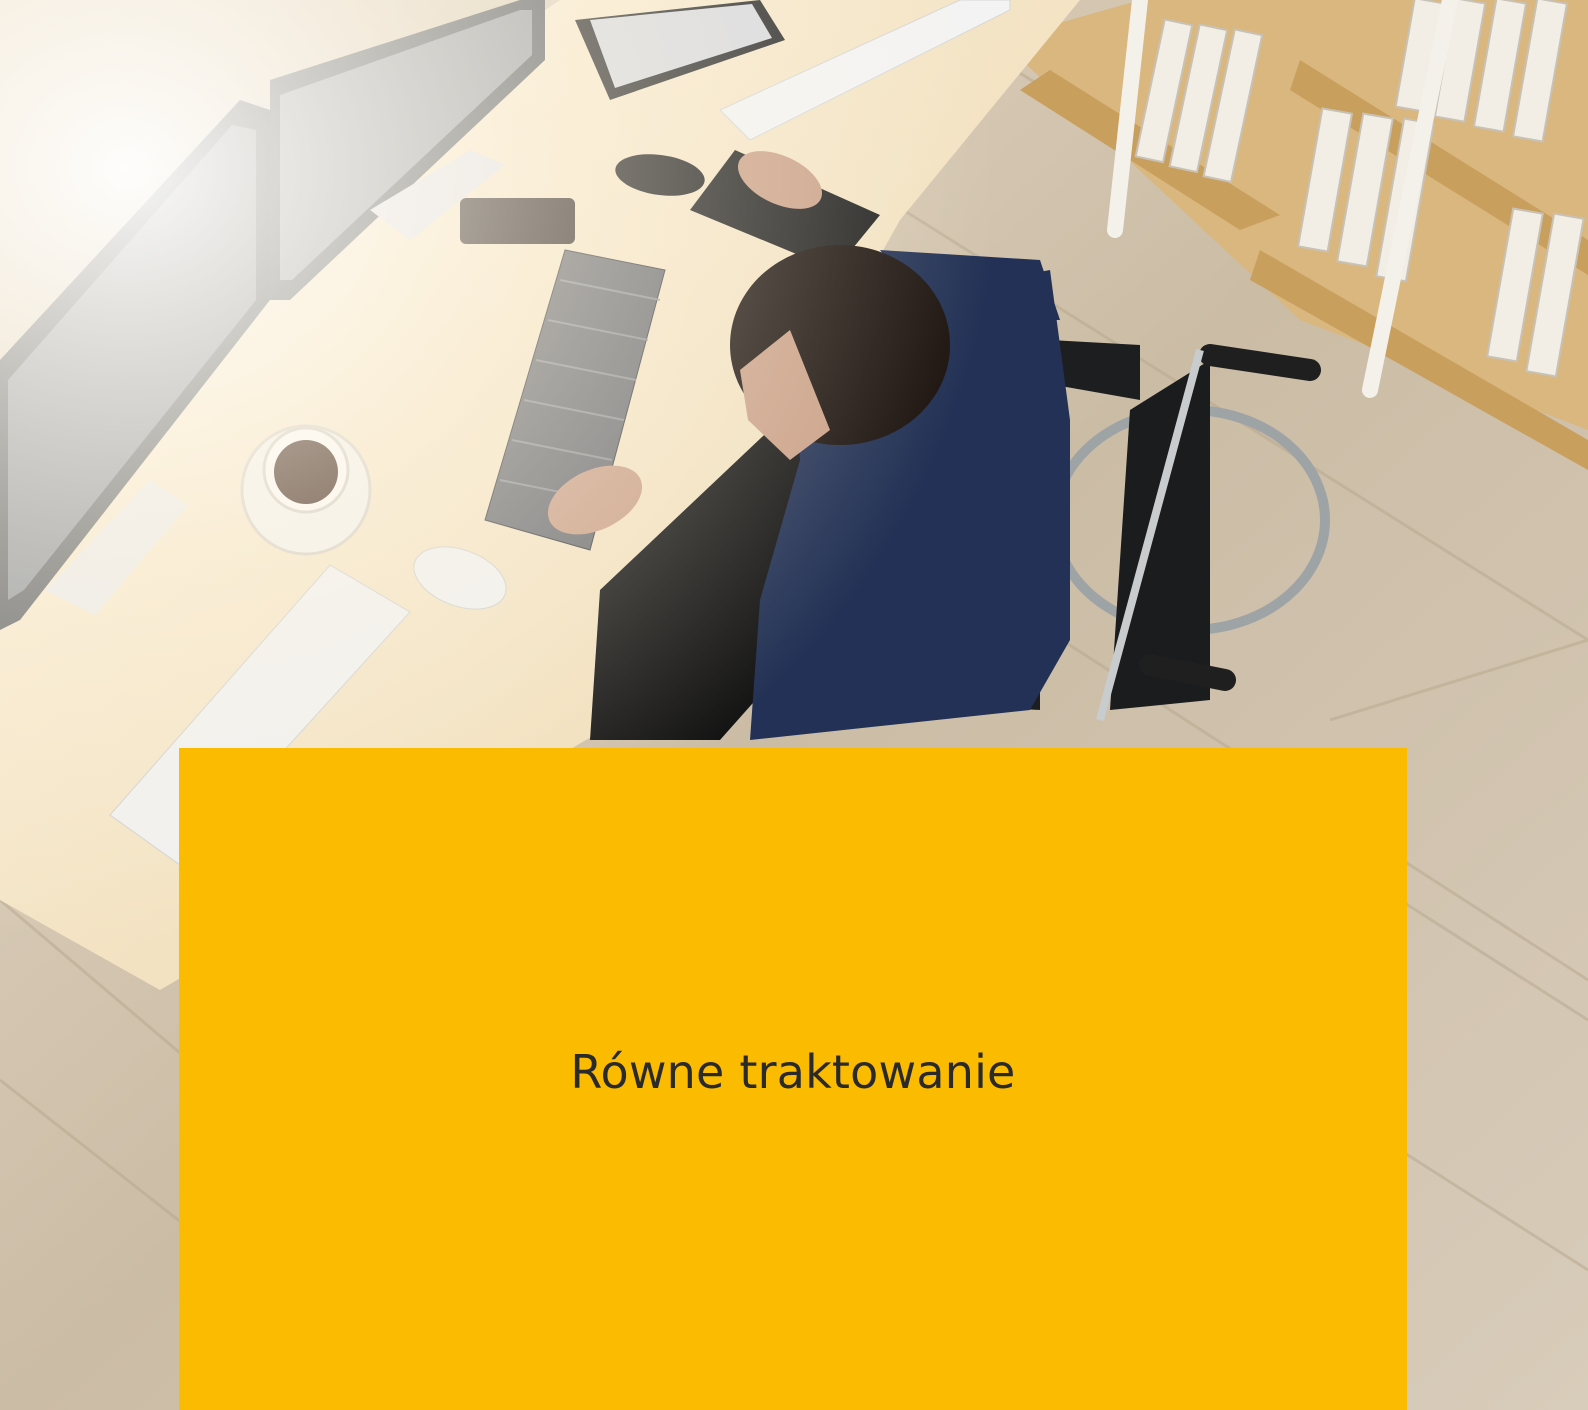 The width and height of the screenshot is (1588, 1410). Describe the element at coordinates (793, 1072) in the screenshot. I see `card-title: Równe traktowanie` at that location.